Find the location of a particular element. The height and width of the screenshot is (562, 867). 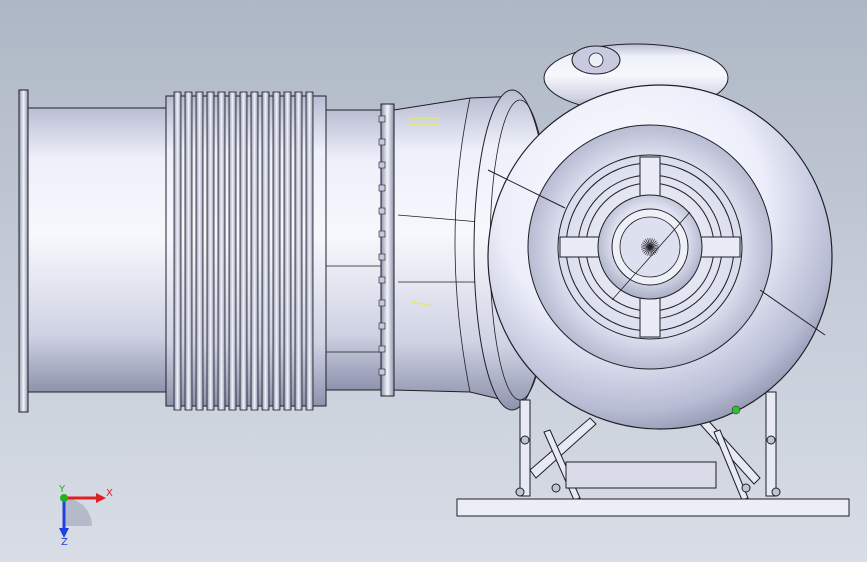

green-marker is located at coordinates (736, 410).